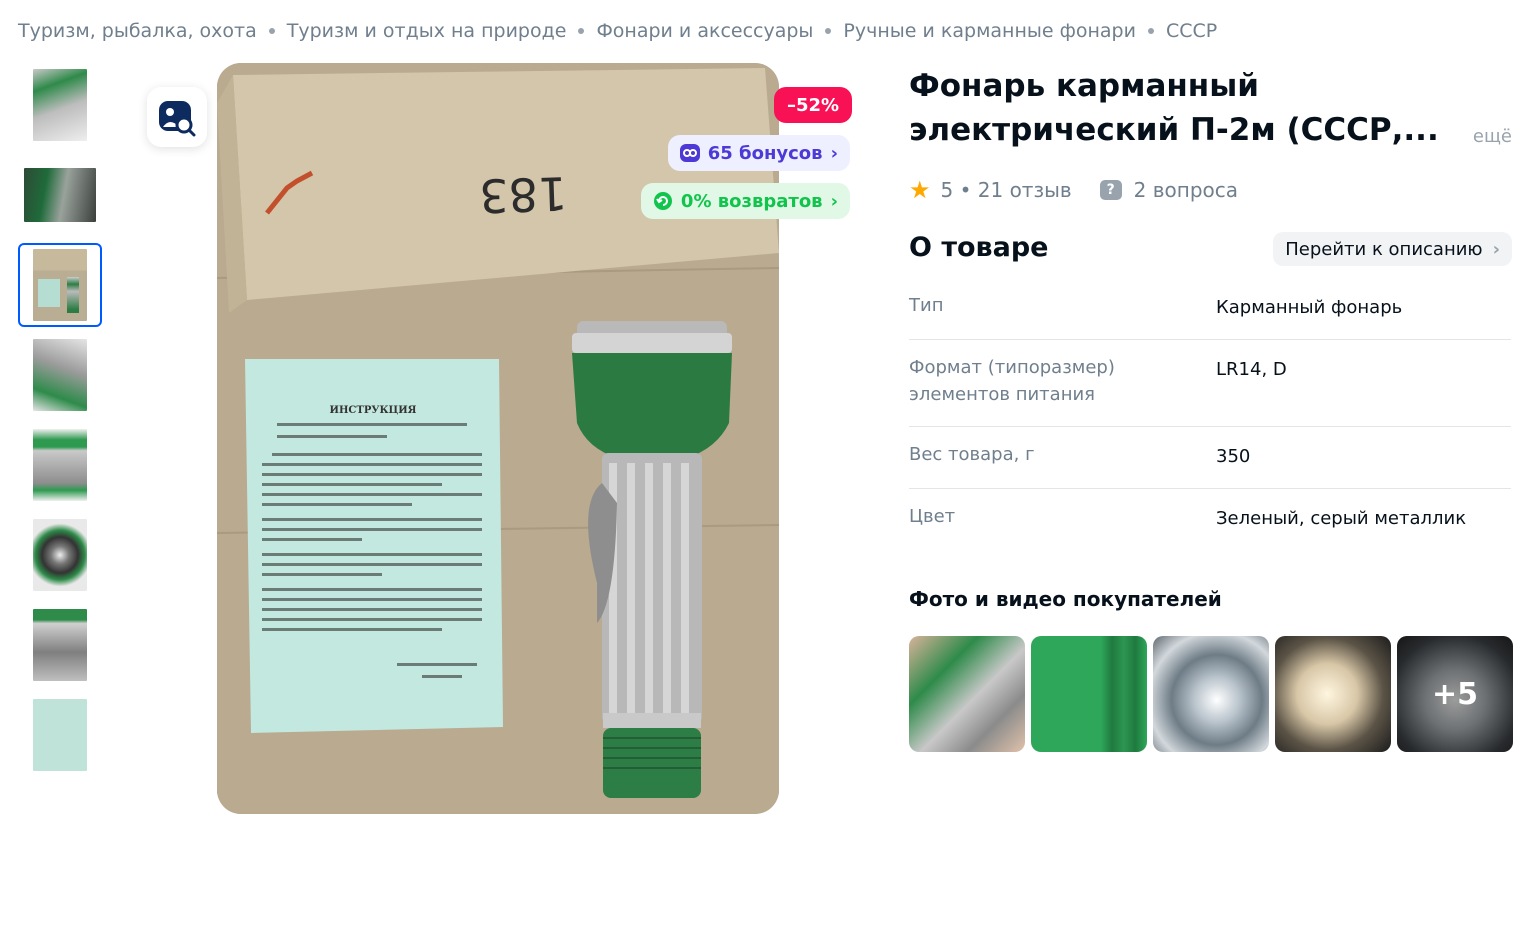 This screenshot has height=952, width=1532. I want to click on more-photos-count: +5, so click(1455, 694).